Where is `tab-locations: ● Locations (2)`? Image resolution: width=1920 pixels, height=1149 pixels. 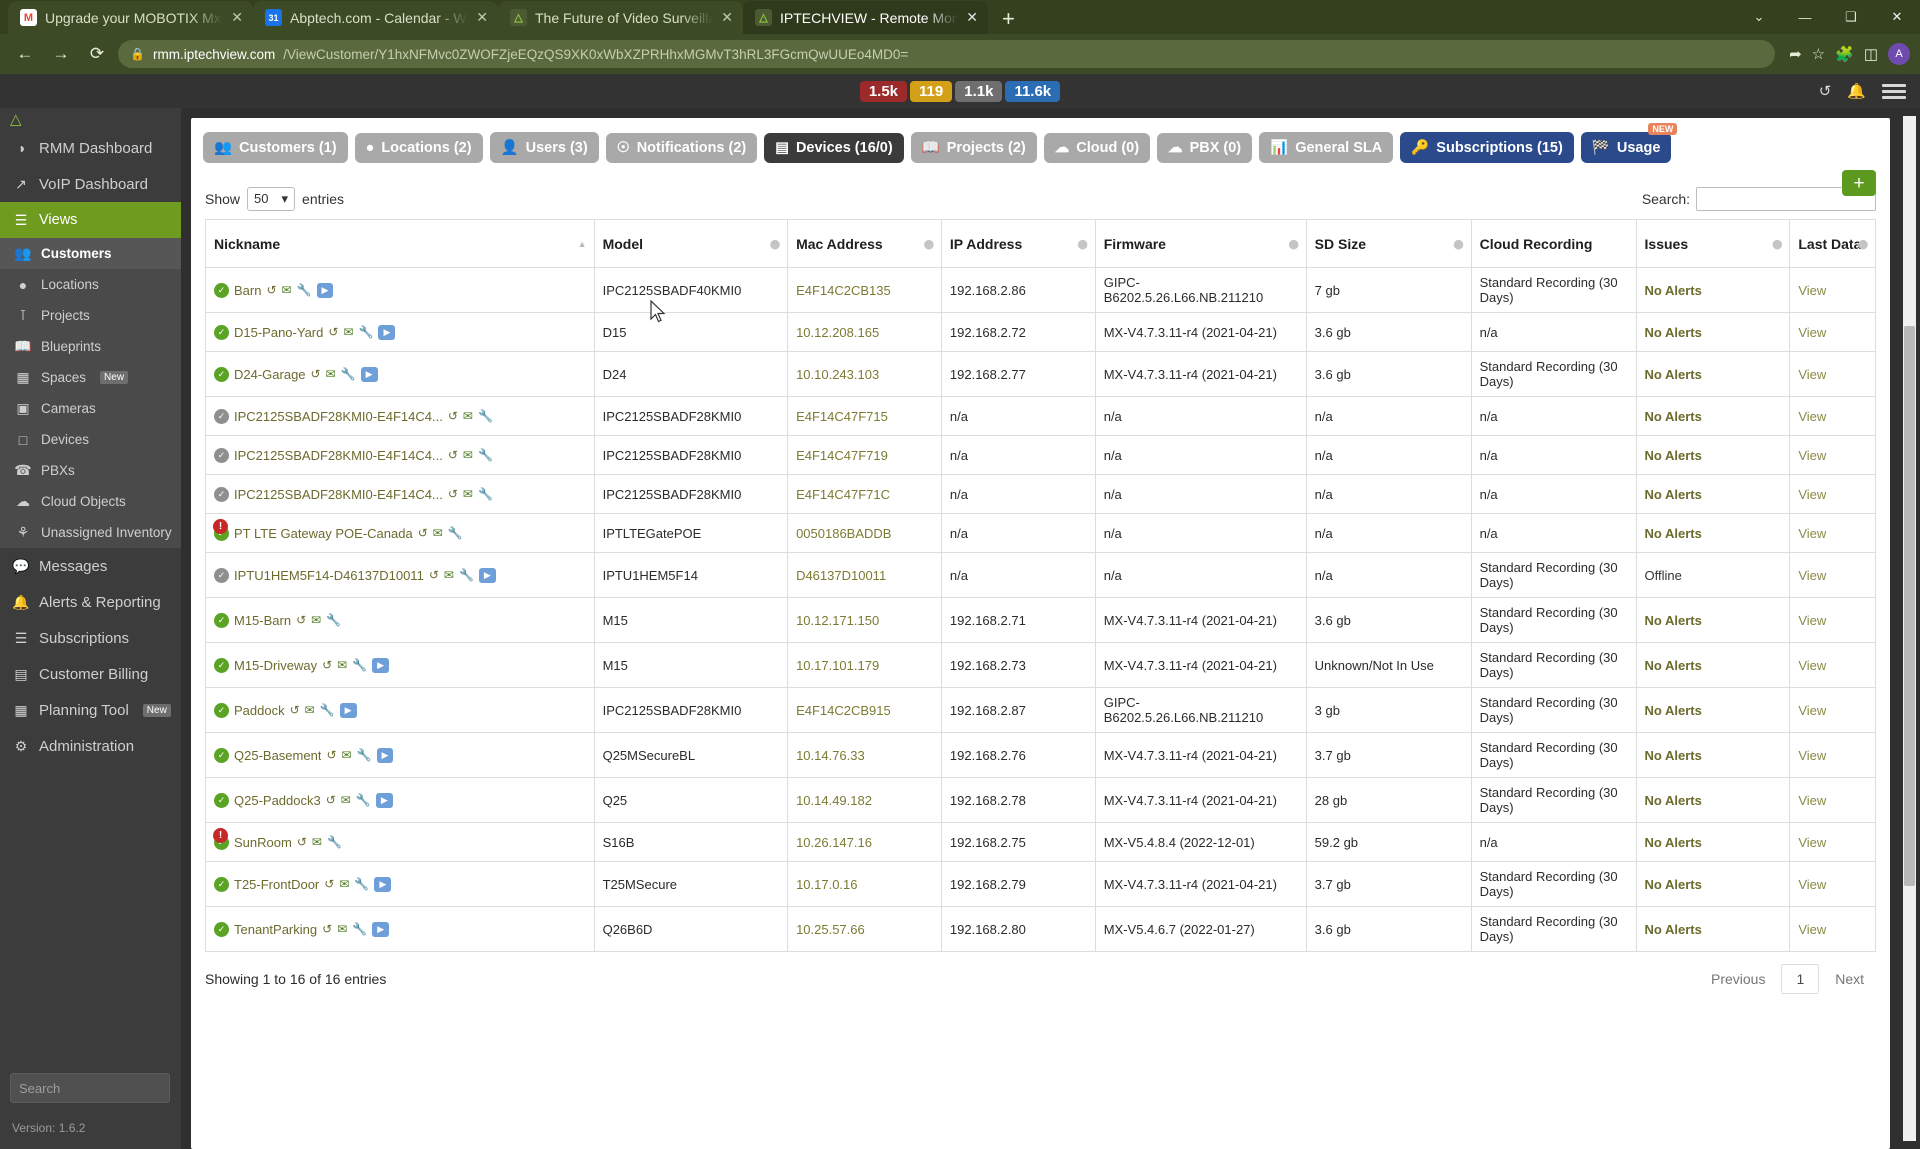 tab-locations: ● Locations (2) is located at coordinates (418, 147).